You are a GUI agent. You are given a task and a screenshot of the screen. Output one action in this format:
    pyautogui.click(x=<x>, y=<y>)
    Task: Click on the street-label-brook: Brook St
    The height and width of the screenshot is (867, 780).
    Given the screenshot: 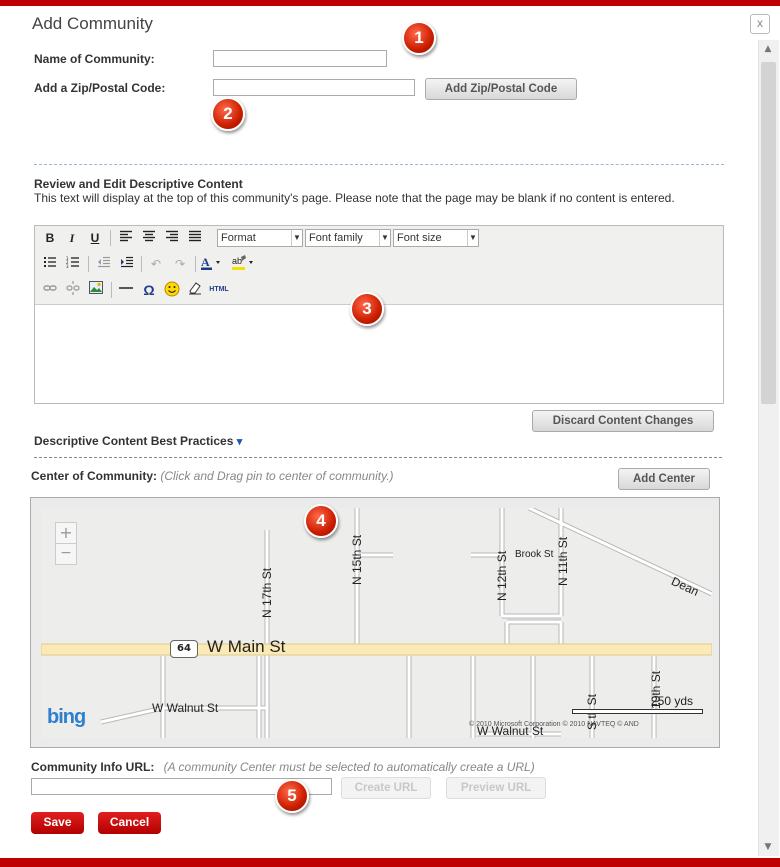 What is the action you would take?
    pyautogui.click(x=534, y=554)
    